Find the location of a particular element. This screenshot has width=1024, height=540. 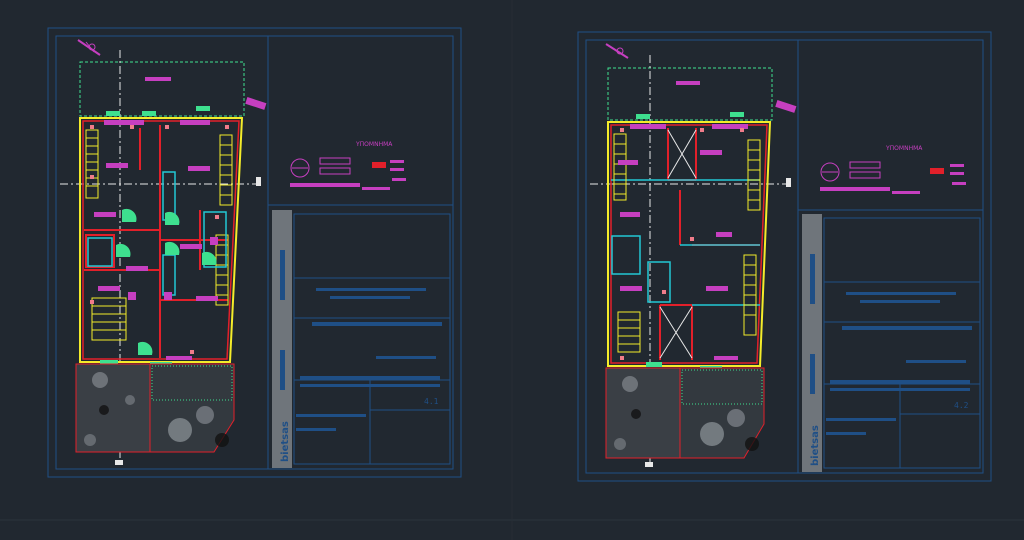

sheet-number: 4.1 is located at coordinates (431, 401).